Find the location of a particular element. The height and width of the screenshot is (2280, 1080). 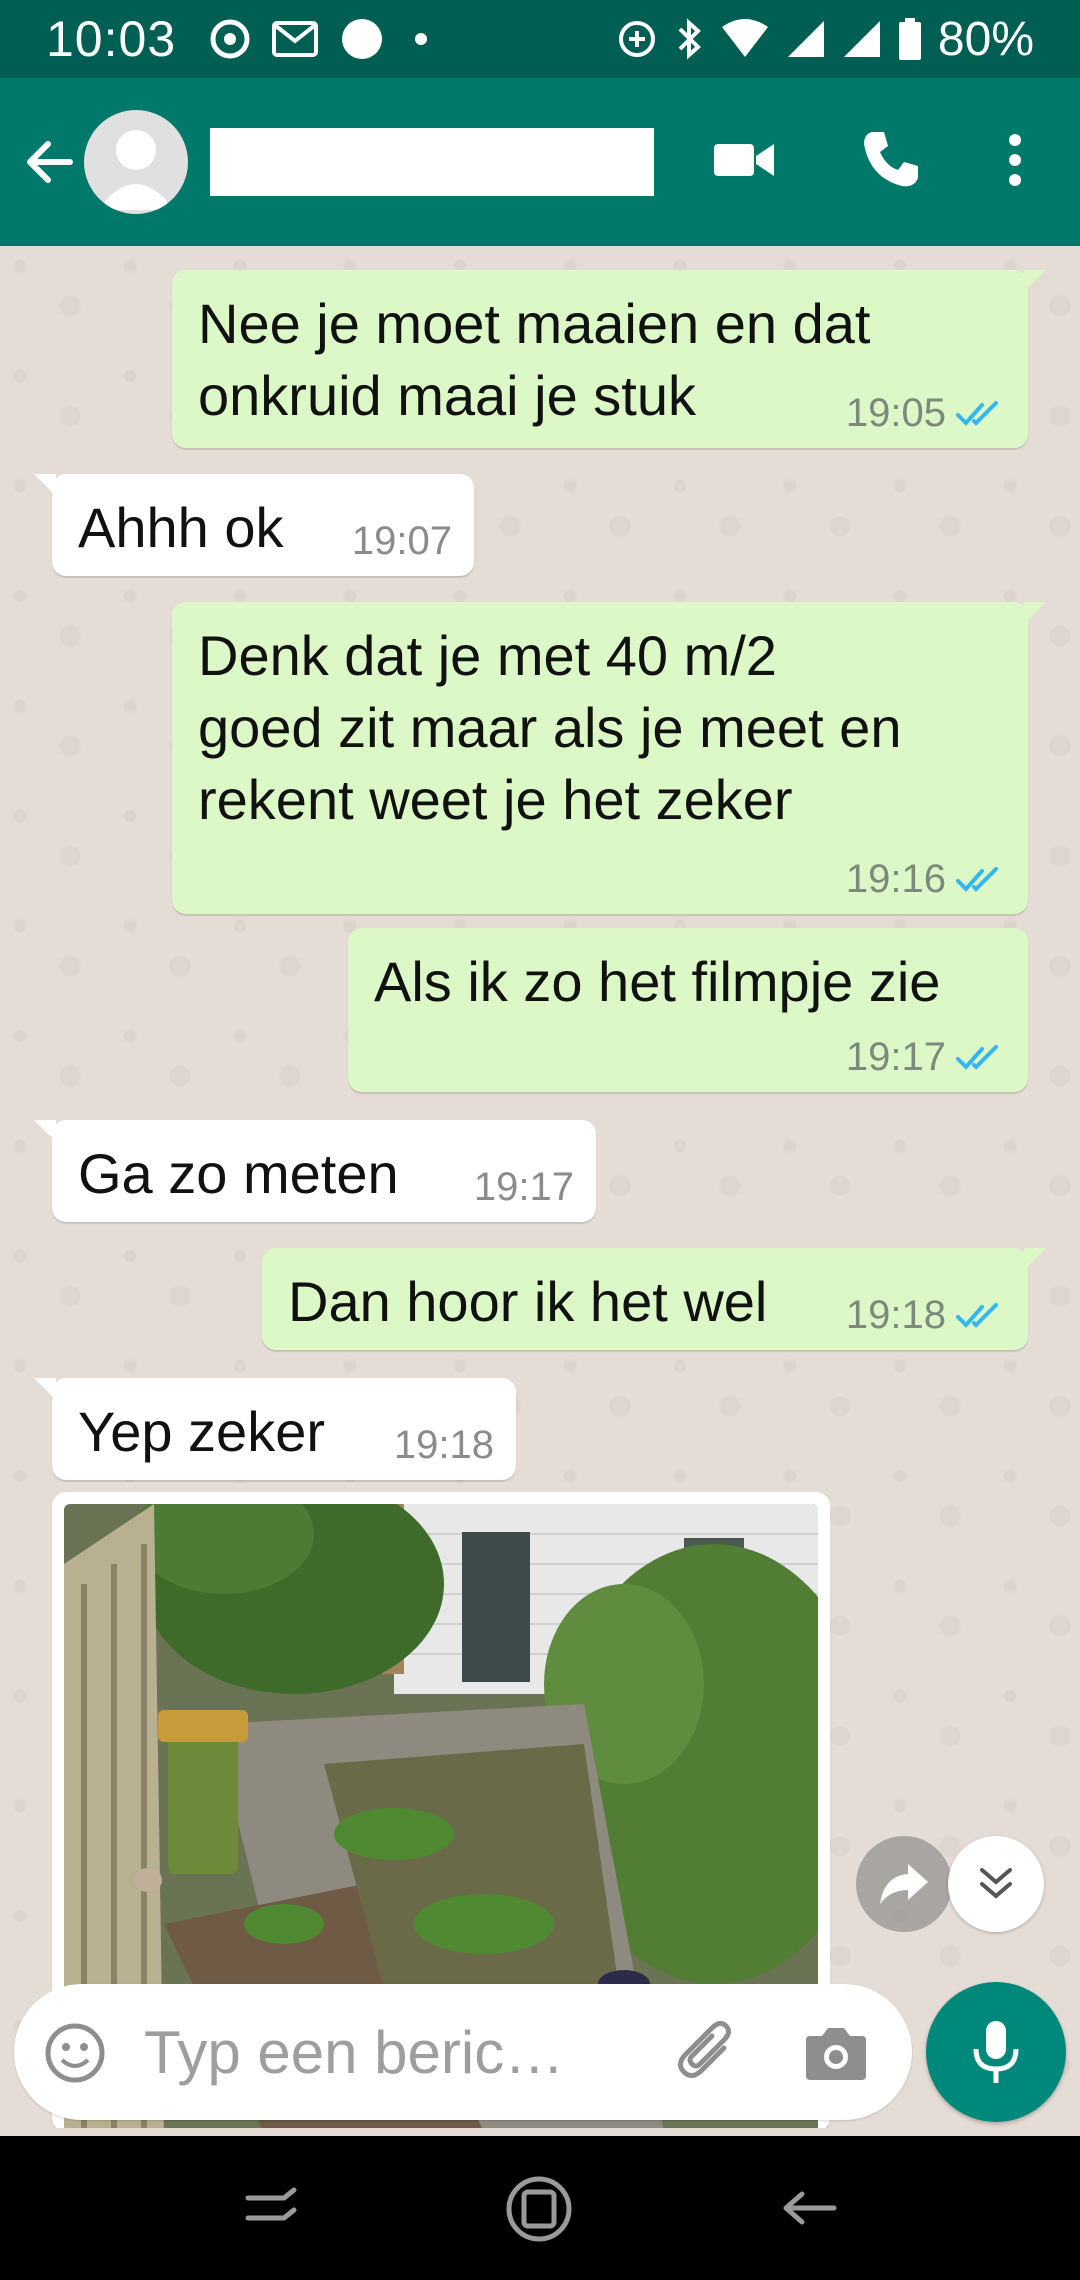

recents-icon is located at coordinates (271, 2208).